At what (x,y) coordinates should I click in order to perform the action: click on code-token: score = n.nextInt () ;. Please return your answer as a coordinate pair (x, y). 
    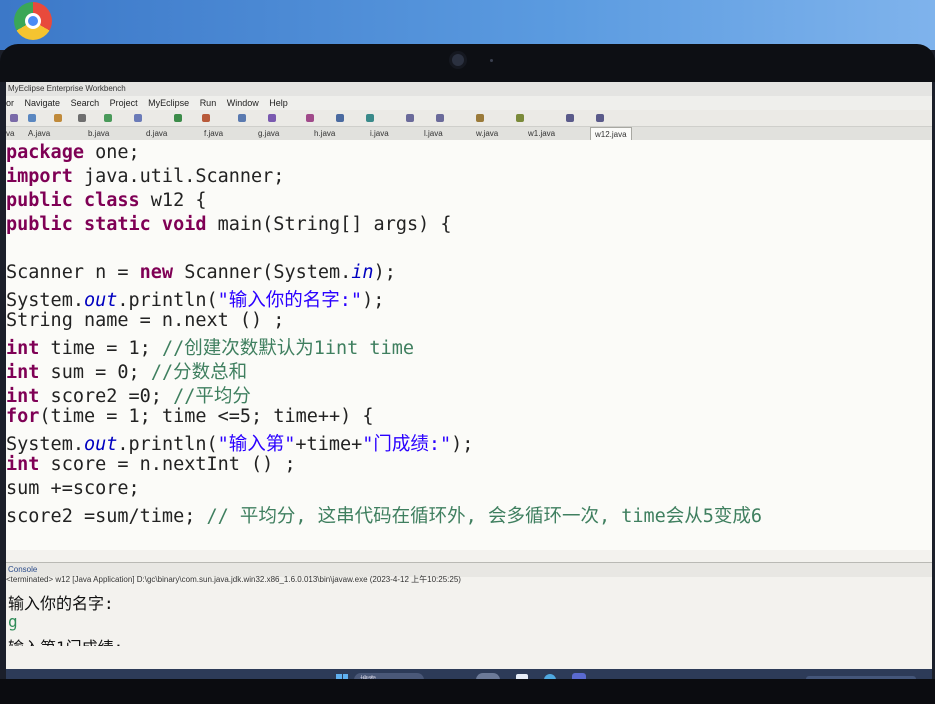
    Looking at the image, I should click on (167, 464).